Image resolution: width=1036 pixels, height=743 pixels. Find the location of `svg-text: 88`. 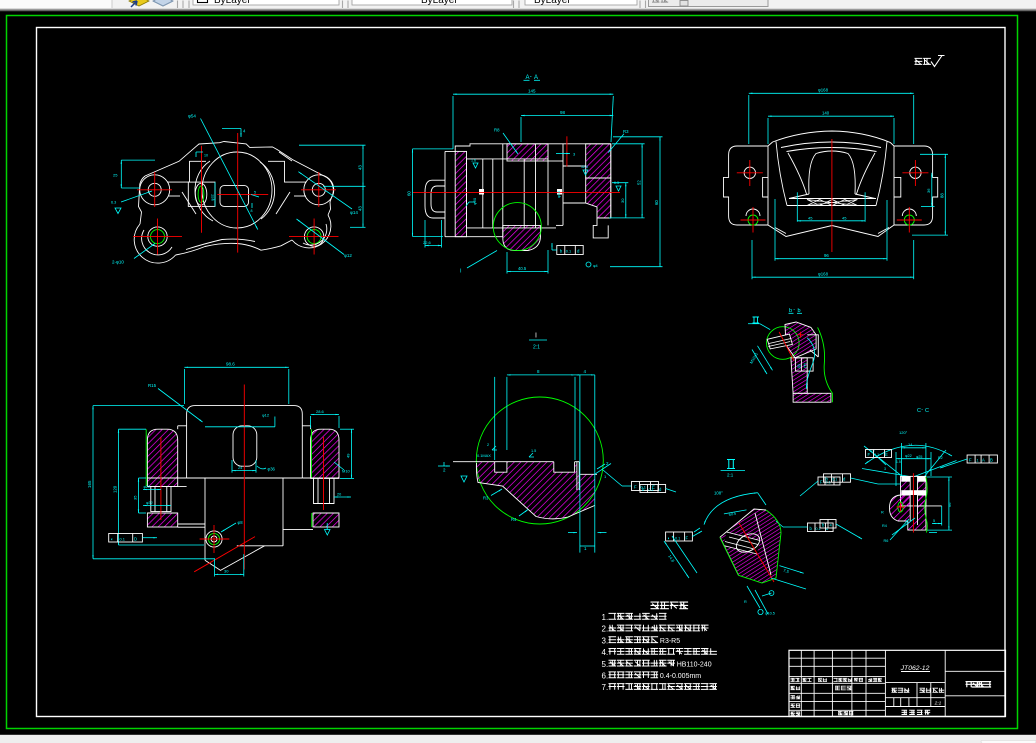

svg-text: 88 is located at coordinates (942, 195).